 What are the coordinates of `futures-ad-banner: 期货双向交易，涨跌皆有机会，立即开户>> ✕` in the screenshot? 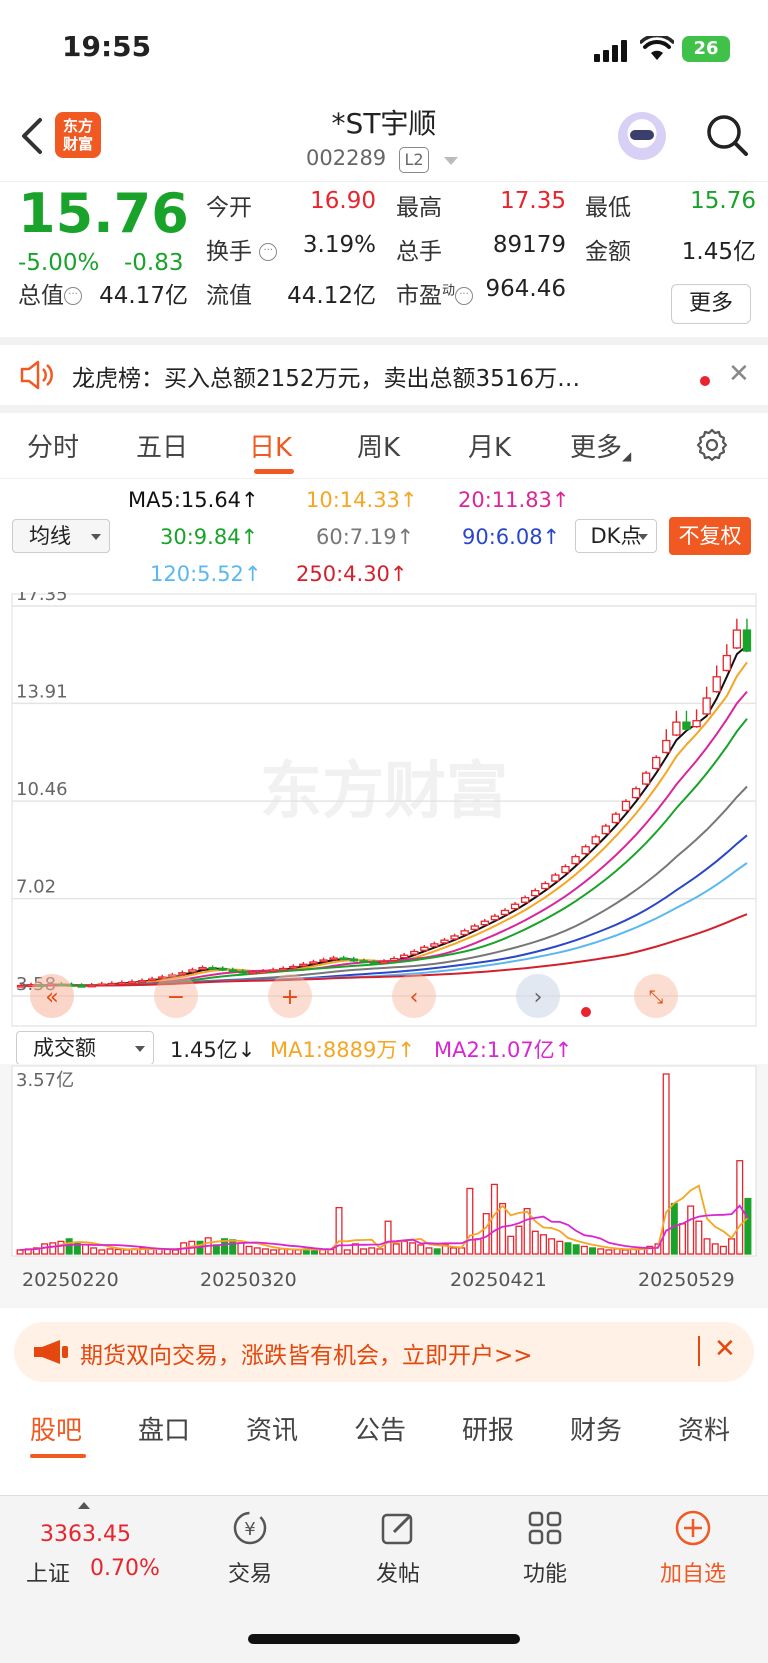 It's located at (384, 1352).